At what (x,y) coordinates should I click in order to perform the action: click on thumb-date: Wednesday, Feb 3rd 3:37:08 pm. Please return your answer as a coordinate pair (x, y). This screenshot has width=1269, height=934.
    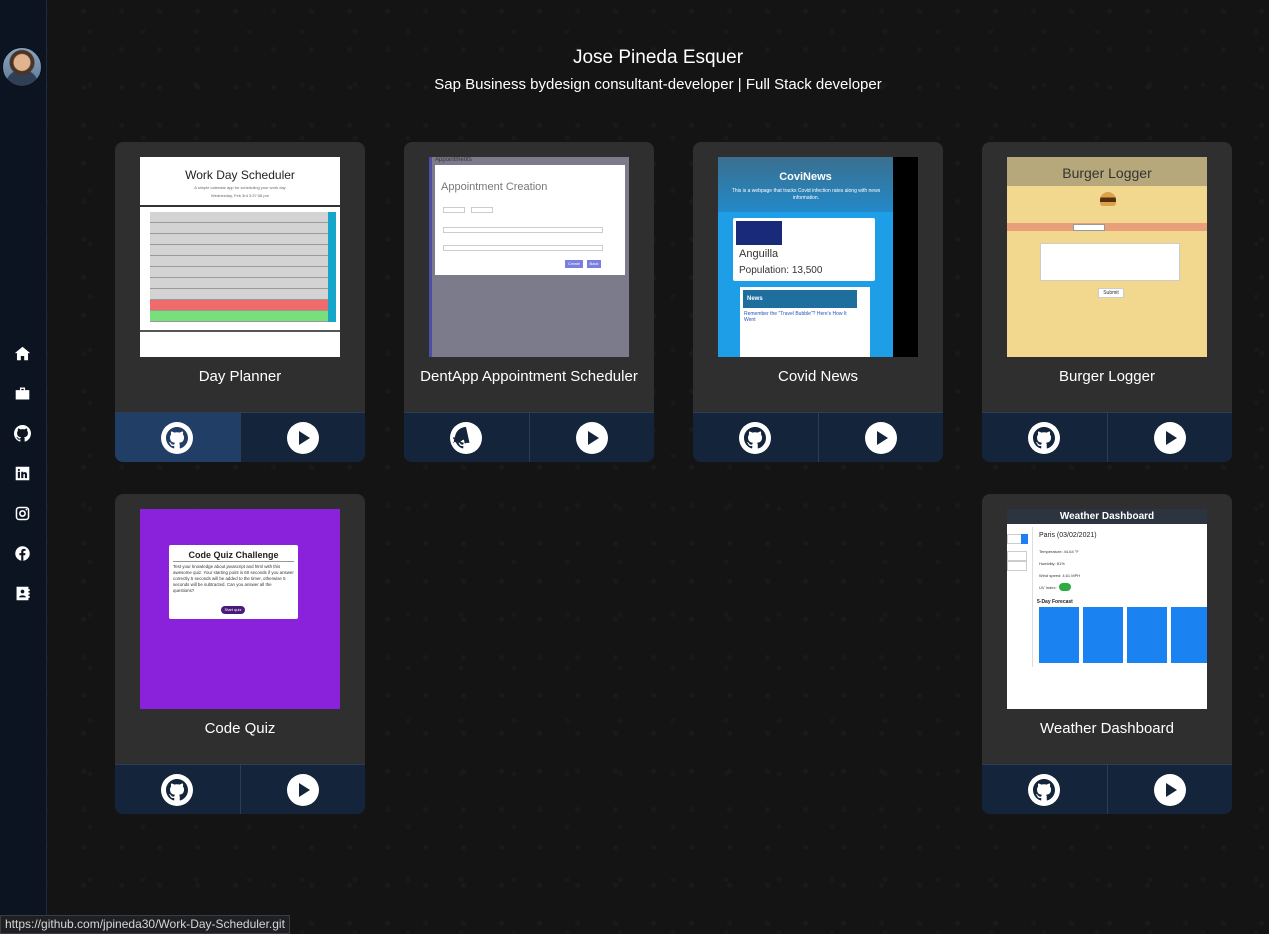
    Looking at the image, I should click on (240, 195).